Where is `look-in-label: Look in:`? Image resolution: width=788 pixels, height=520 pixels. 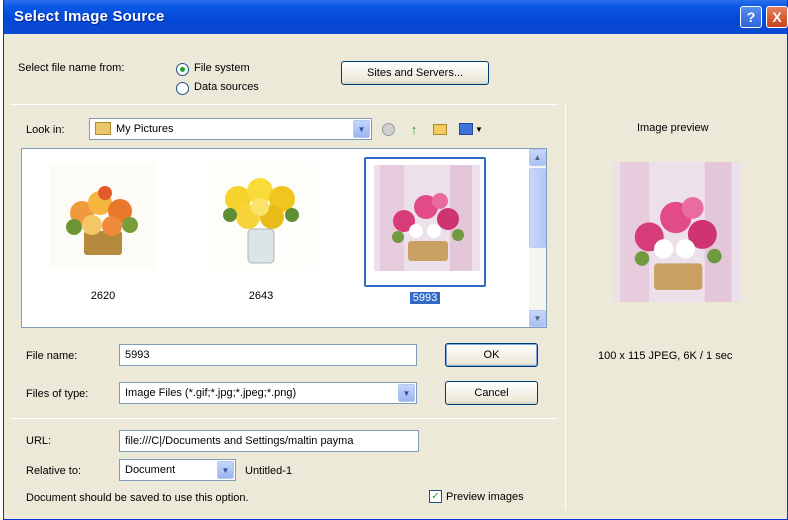
look-in-label: Look in: is located at coordinates (45, 130).